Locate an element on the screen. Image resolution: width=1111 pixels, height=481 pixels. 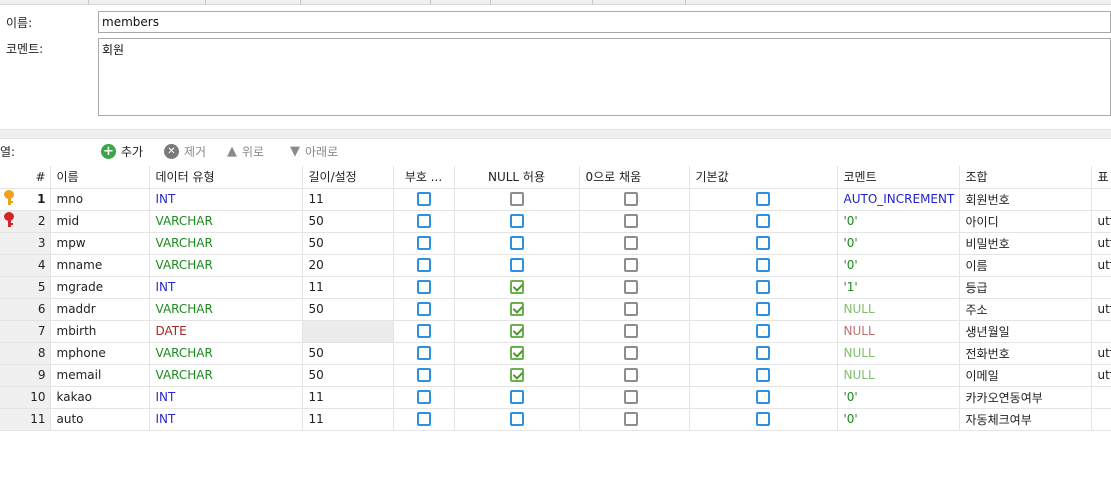
table-row: 2midVARCHAR50 '0'아이디utf8mb4_general_ci is located at coordinates (555, 221).